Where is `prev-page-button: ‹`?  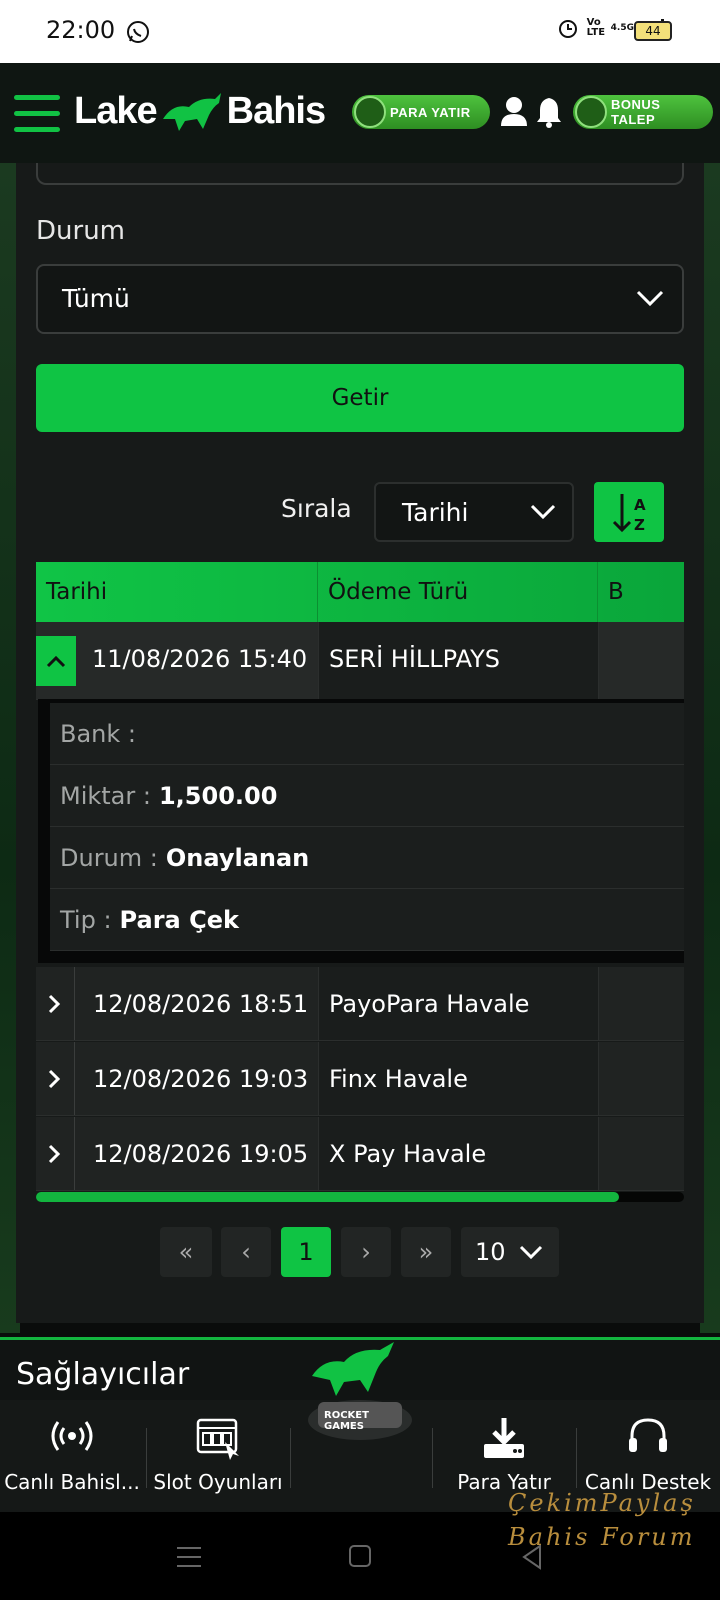 prev-page-button: ‹ is located at coordinates (246, 1252).